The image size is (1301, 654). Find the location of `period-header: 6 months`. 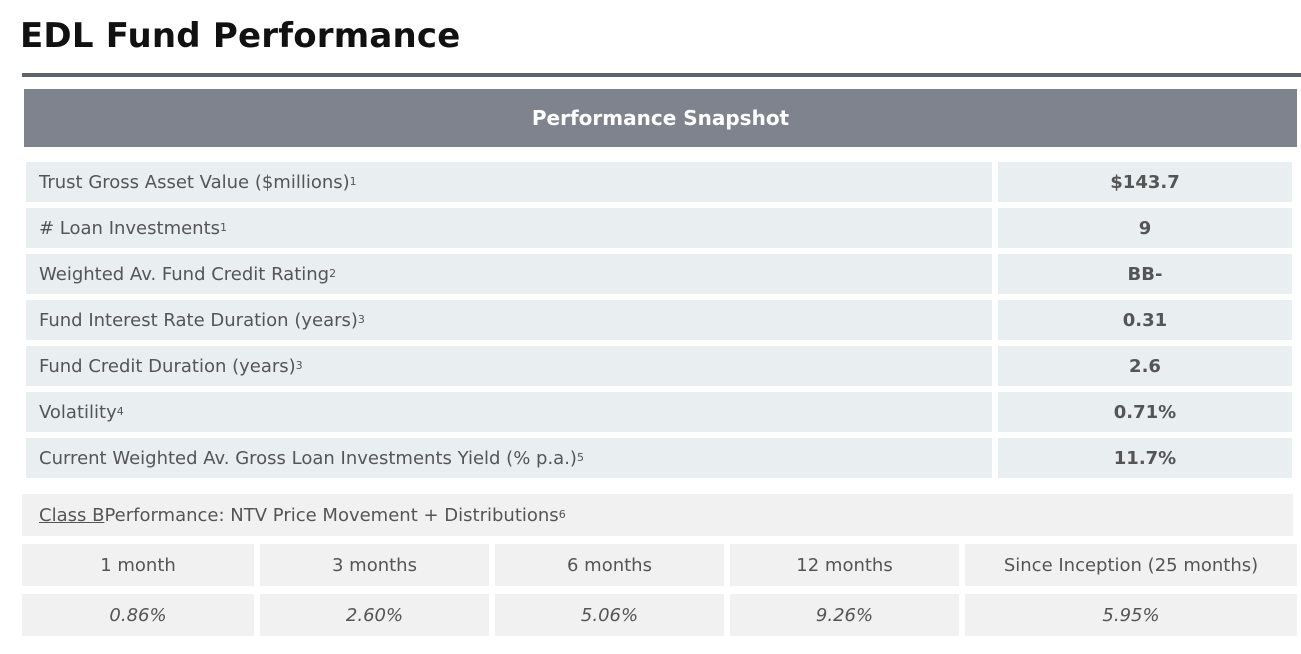

period-header: 6 months is located at coordinates (609, 565).